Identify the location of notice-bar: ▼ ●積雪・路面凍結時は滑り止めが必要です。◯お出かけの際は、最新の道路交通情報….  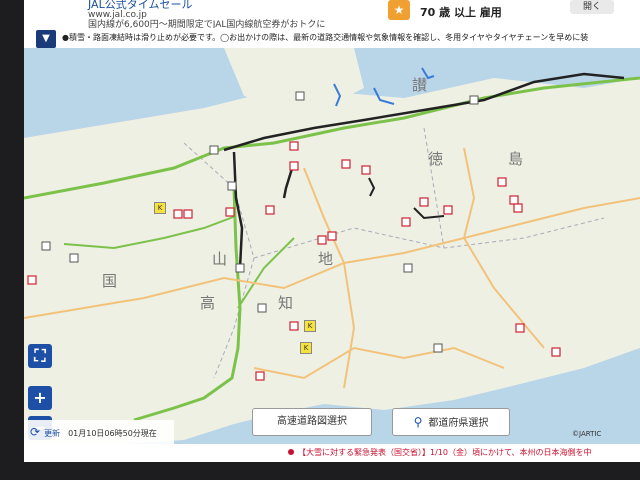
(332, 38).